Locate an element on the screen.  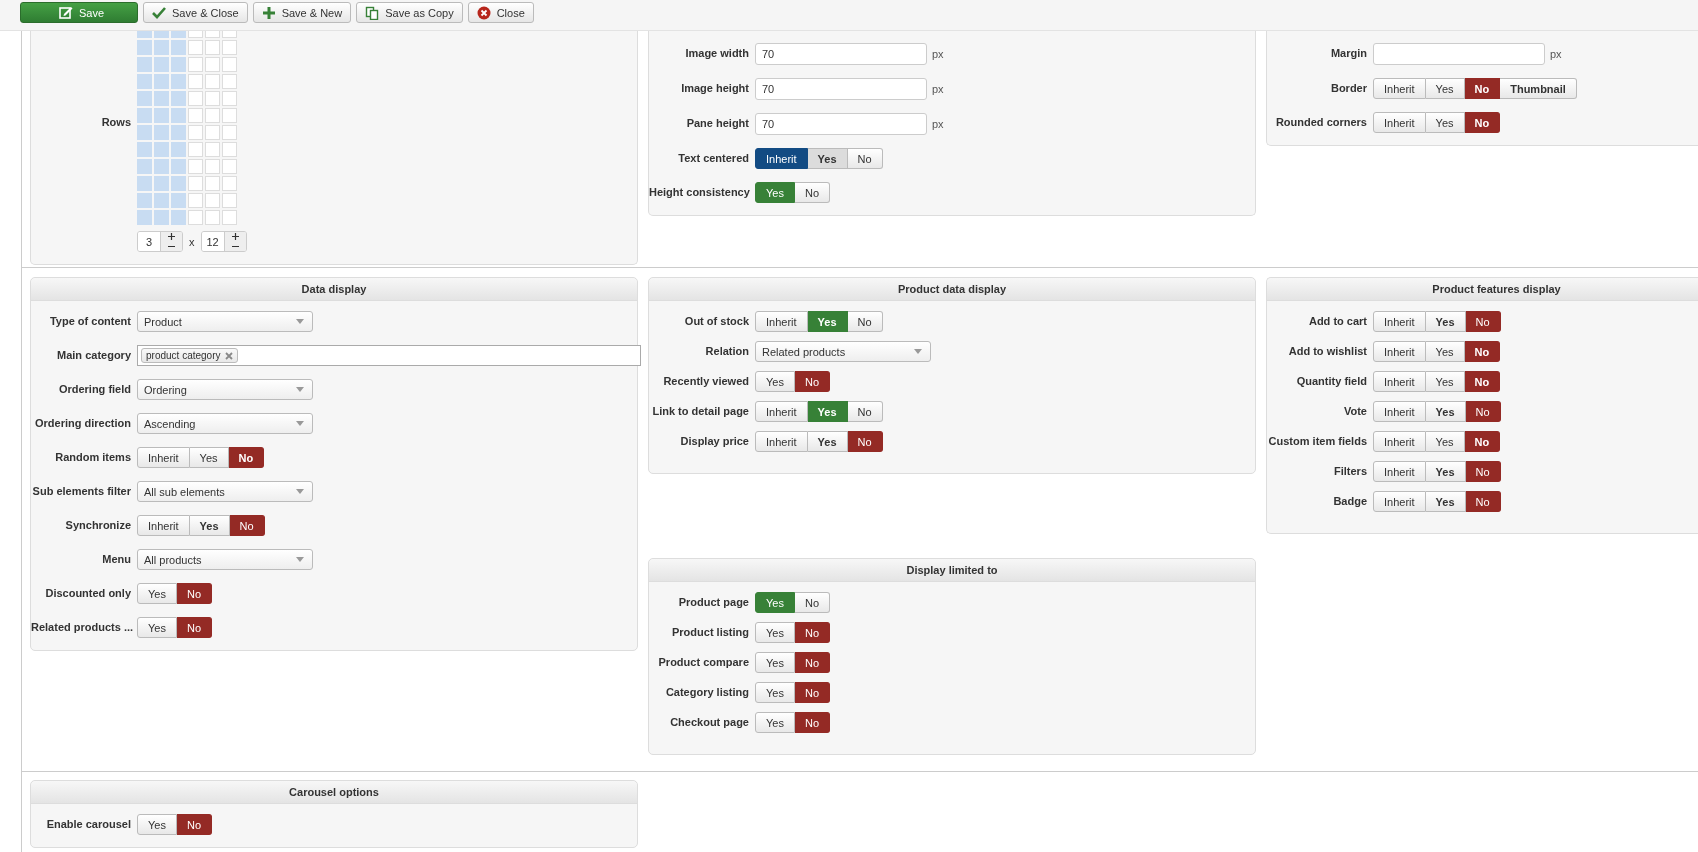
select-field: All sub elements is located at coordinates (225, 491).